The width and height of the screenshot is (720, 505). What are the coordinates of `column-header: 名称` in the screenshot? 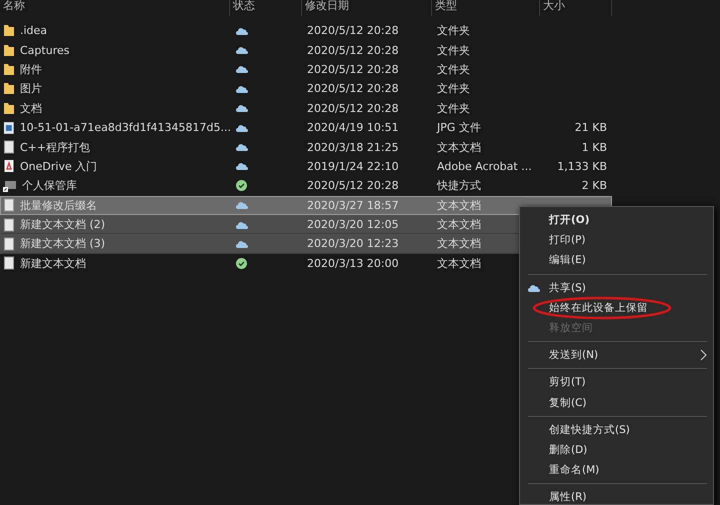 It's located at (115, 8).